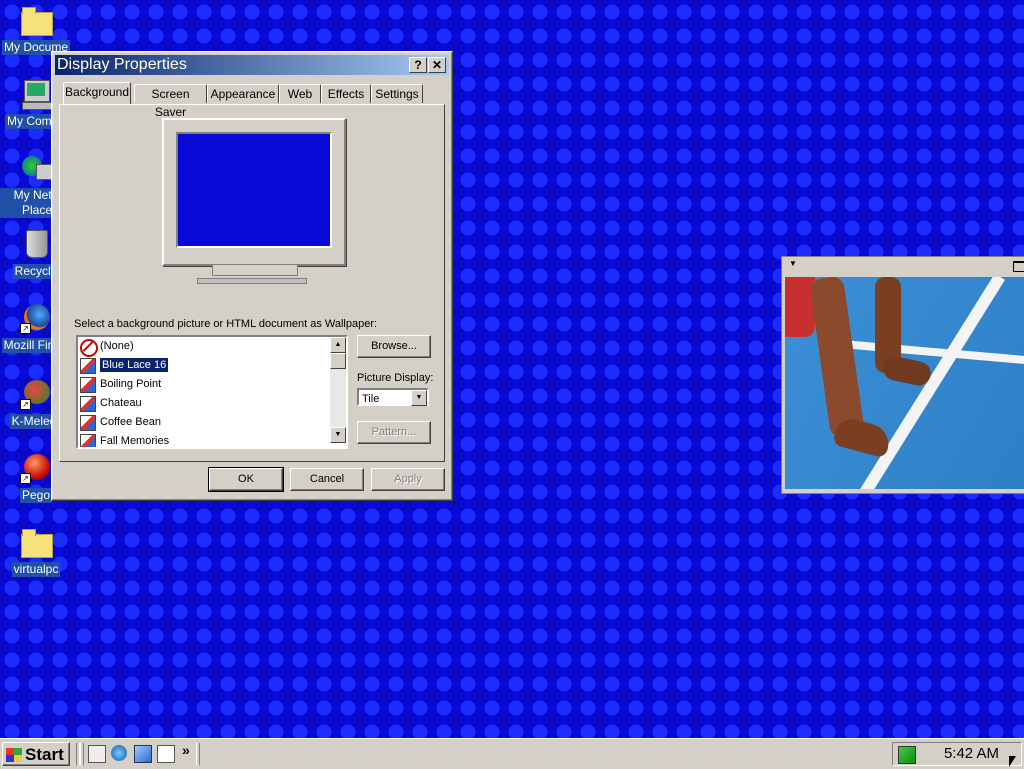 The height and width of the screenshot is (769, 1024). What do you see at coordinates (36, 94) in the screenshot?
I see `my-computer-icon` at bounding box center [36, 94].